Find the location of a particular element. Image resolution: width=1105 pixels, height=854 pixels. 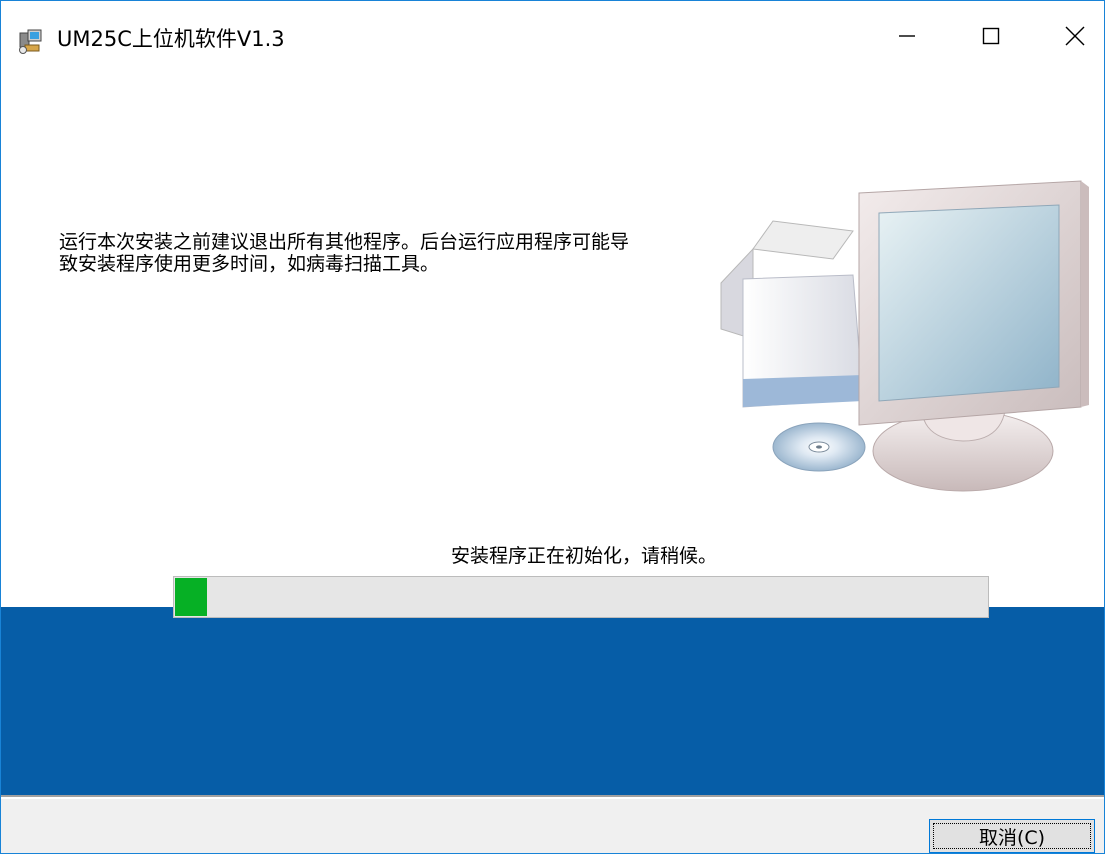

minimize-icon is located at coordinates (907, 38).